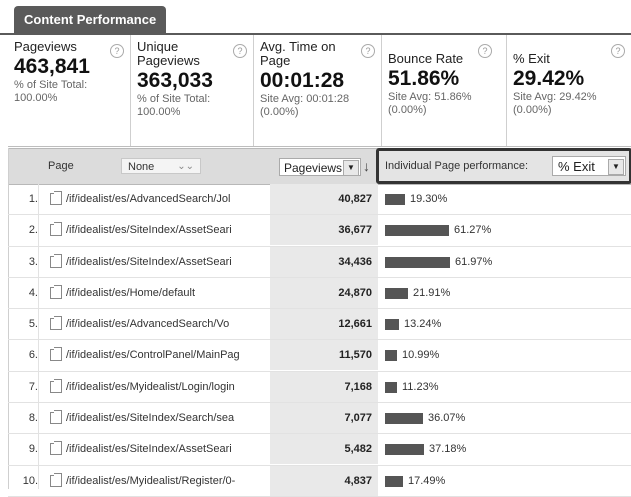  Describe the element at coordinates (355, 324) in the screenshot. I see `pageviews-value: 12,661` at that location.